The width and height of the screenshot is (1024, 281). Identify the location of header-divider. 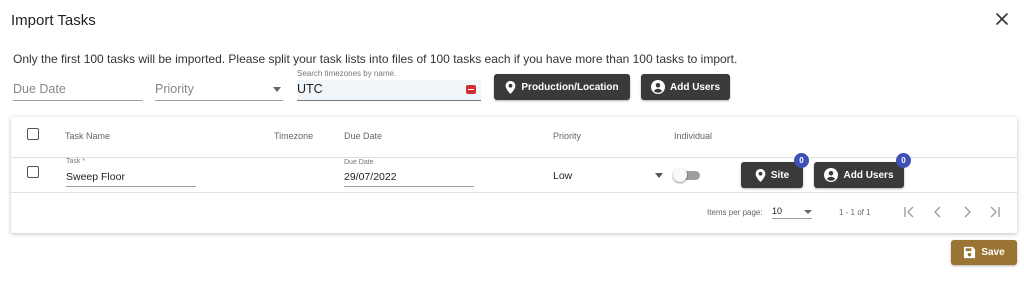
(514, 157).